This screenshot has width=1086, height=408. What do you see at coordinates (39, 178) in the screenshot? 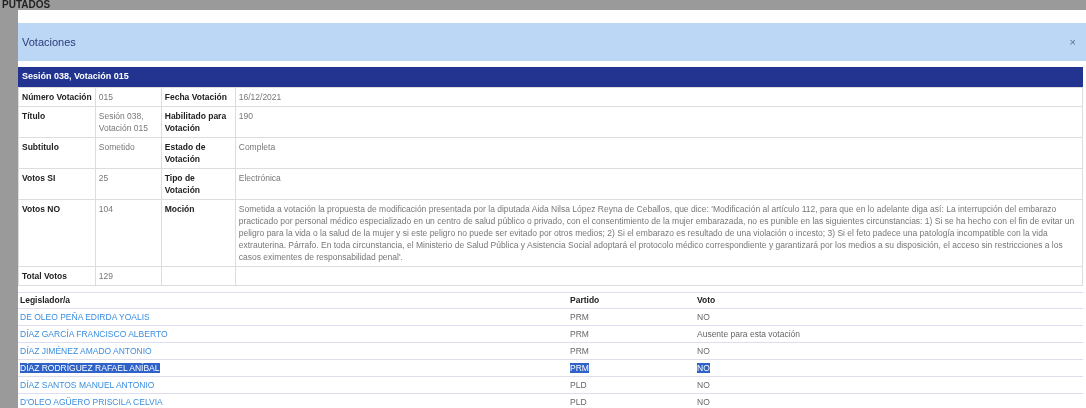
I see `field-label: Votos SI` at bounding box center [39, 178].